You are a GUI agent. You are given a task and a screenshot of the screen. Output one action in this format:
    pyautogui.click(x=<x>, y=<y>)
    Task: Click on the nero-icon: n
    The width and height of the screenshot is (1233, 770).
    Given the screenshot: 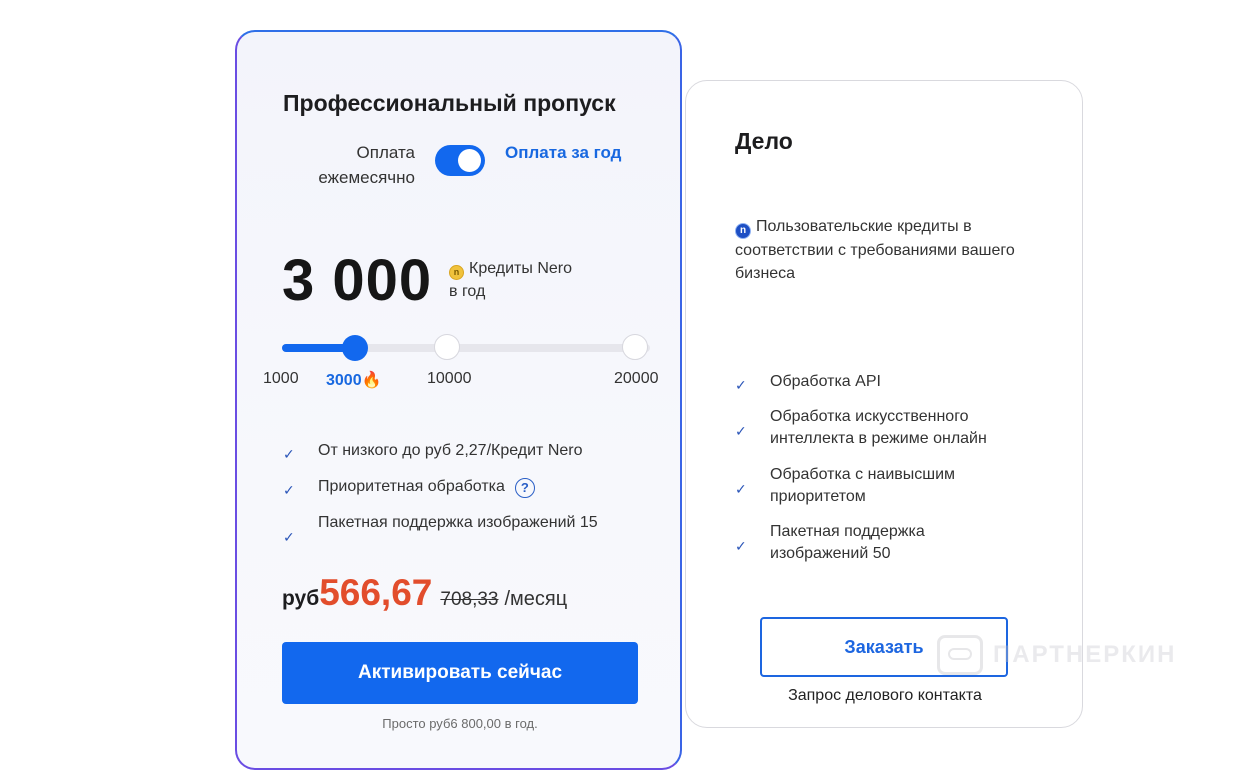 What is the action you would take?
    pyautogui.click(x=743, y=231)
    